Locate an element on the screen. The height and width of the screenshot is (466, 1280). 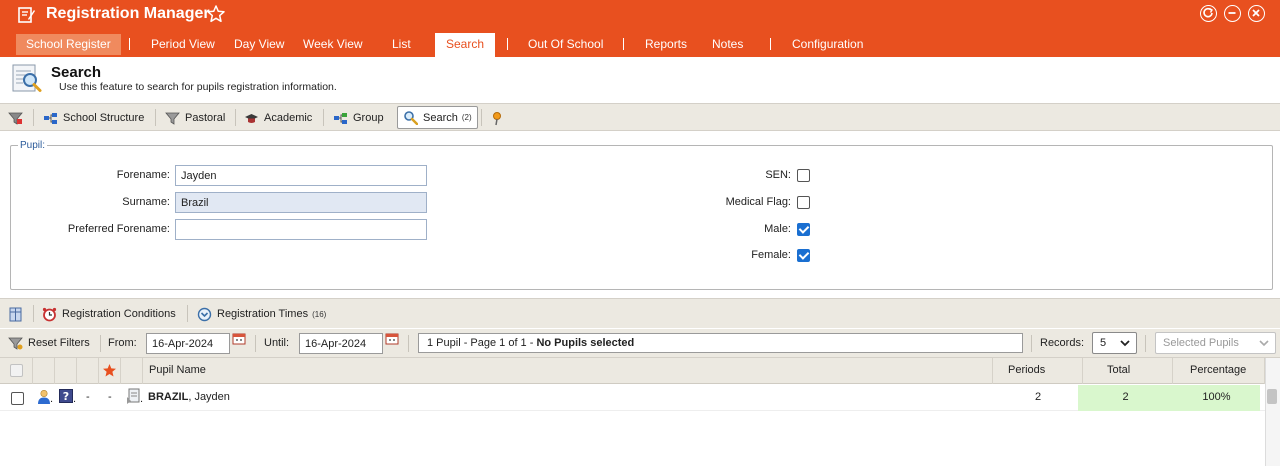
reset-filters-label: Reset Filters is located at coordinates (59, 343).